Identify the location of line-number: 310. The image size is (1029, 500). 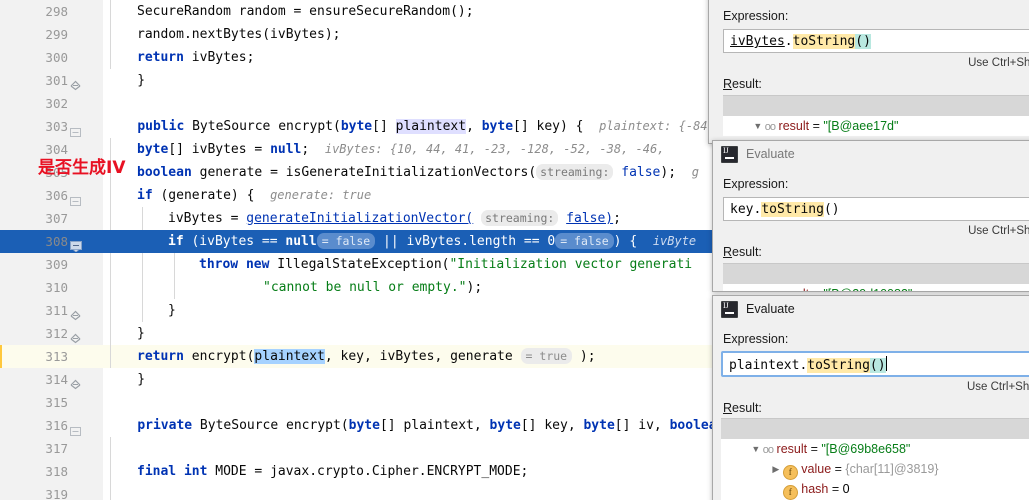
(56, 287).